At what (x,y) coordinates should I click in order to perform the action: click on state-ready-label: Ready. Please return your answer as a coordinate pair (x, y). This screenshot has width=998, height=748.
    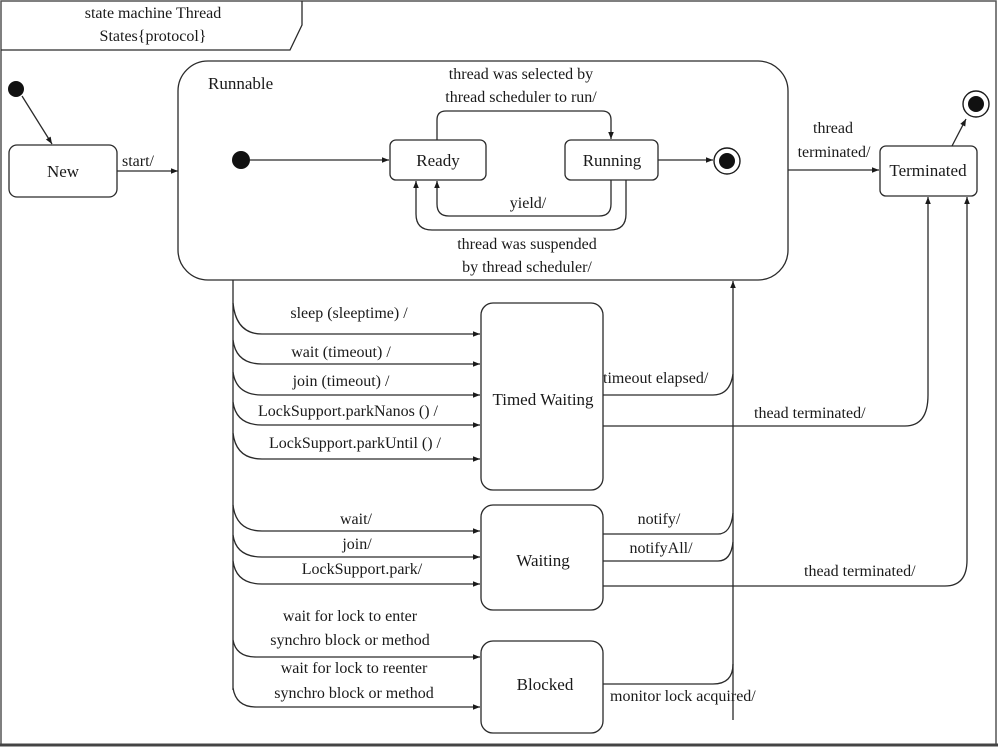
    Looking at the image, I should click on (438, 160).